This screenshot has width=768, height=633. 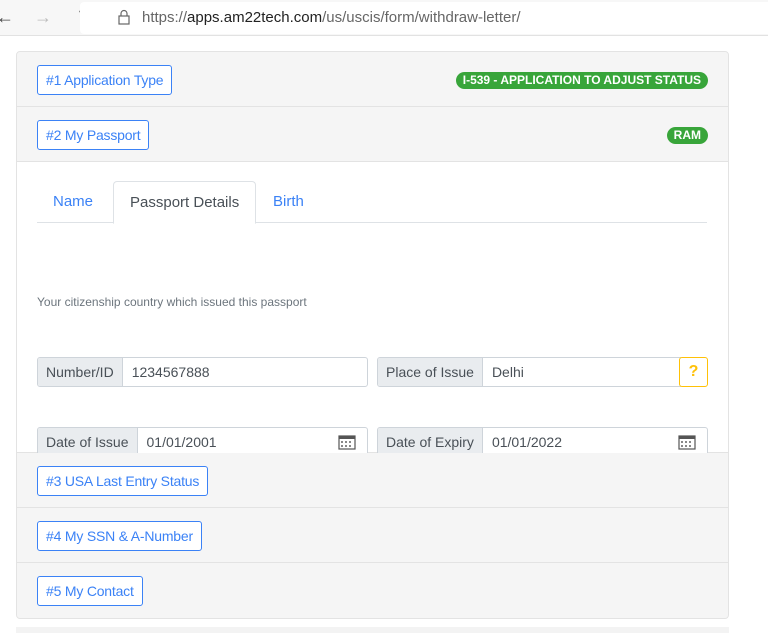 I want to click on passport-number-group: Number/ID 1234567888, so click(x=202, y=372).